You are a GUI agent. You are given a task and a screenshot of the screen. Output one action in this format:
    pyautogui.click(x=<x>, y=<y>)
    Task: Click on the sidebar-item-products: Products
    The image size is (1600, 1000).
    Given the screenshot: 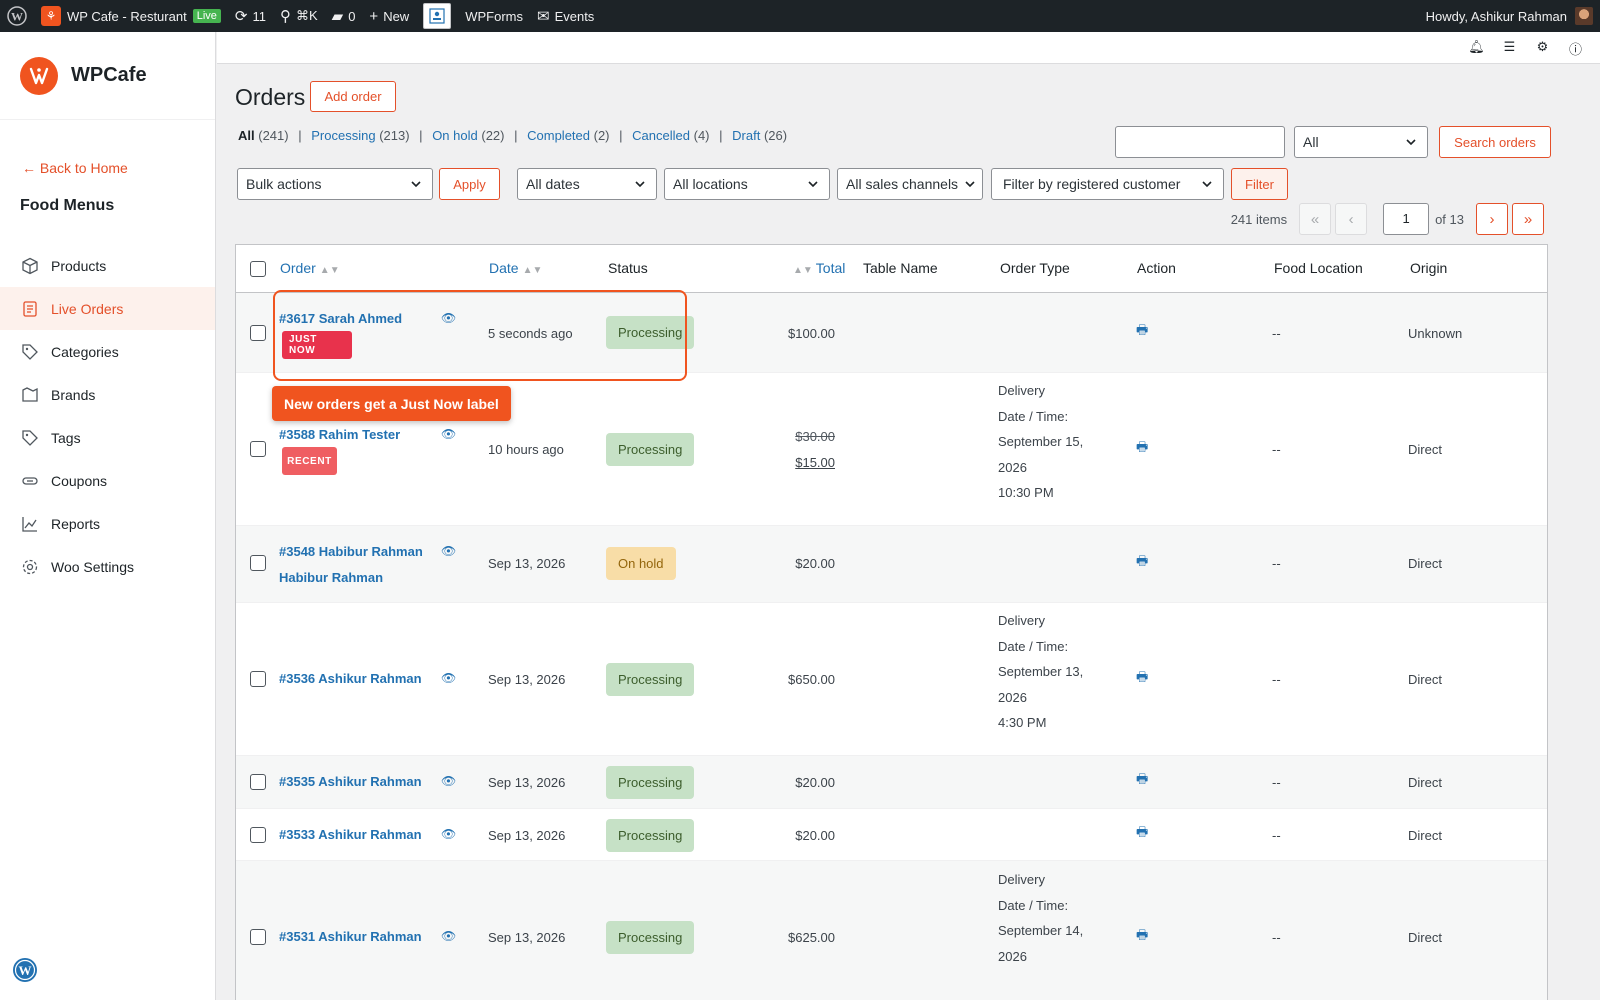 What is the action you would take?
    pyautogui.click(x=107, y=265)
    